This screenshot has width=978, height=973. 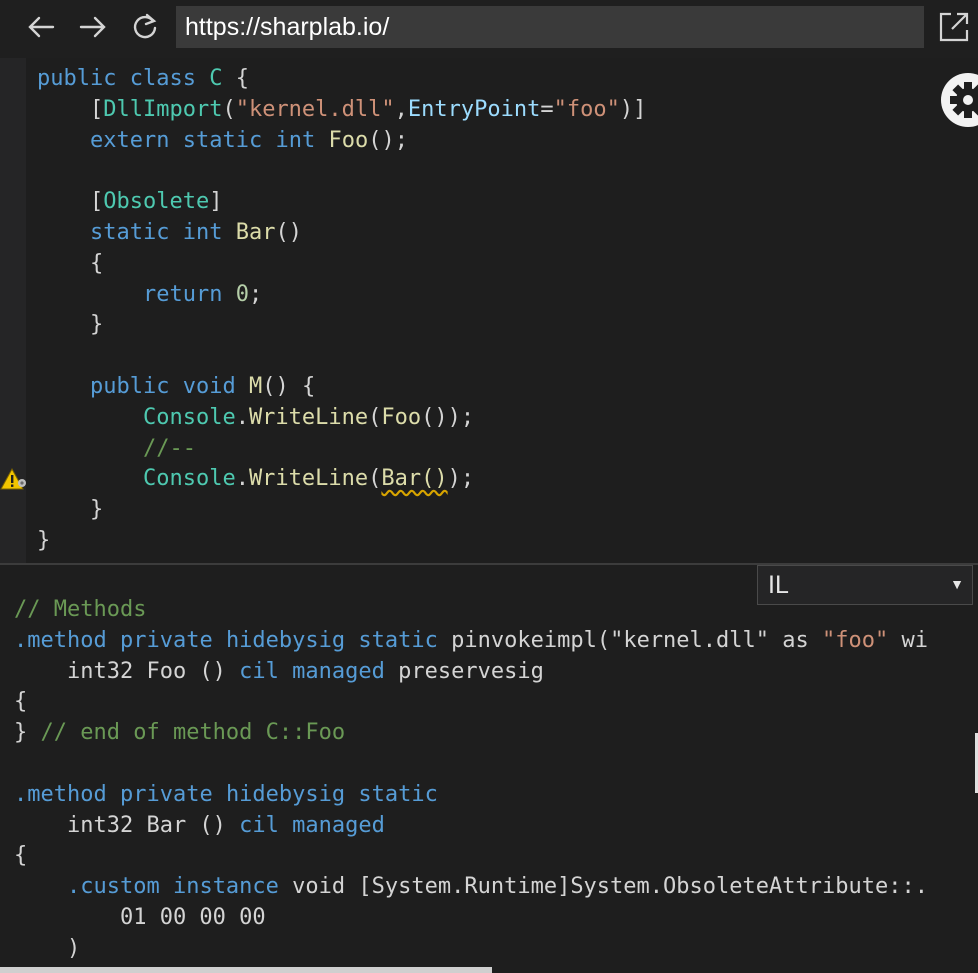 What do you see at coordinates (865, 585) in the screenshot?
I see `output-mode-select: IL ▼` at bounding box center [865, 585].